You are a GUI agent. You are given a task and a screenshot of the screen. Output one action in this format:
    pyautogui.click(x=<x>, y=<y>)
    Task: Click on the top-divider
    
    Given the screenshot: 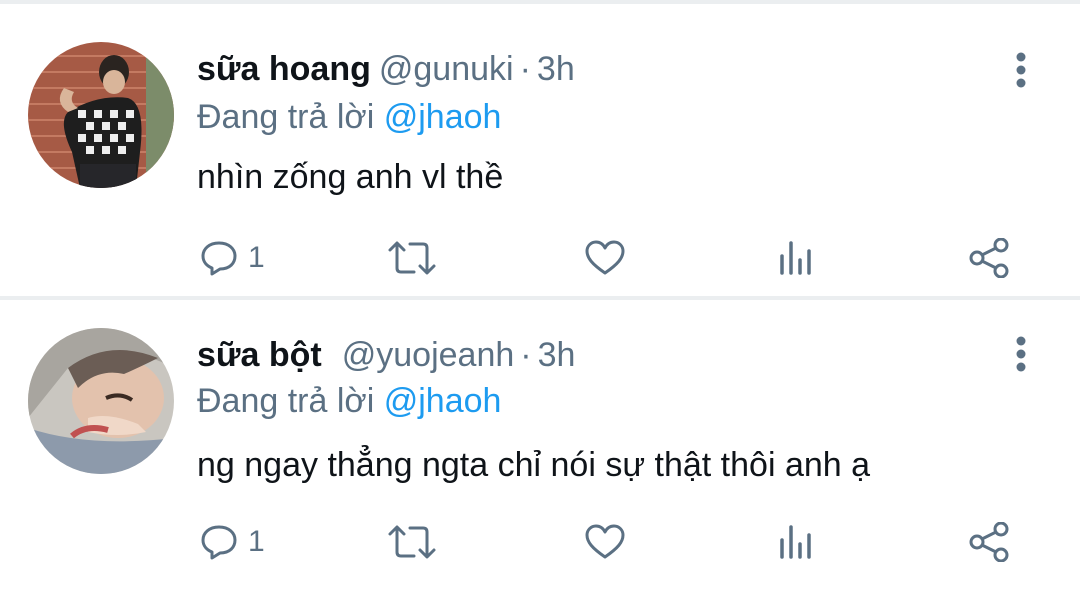 What is the action you would take?
    pyautogui.click(x=540, y=2)
    